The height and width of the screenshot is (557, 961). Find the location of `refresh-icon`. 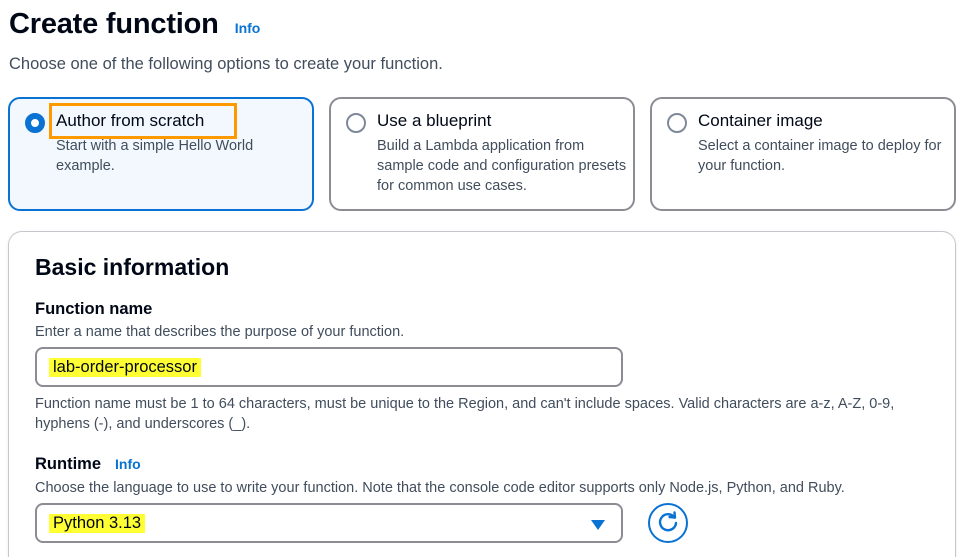

refresh-icon is located at coordinates (668, 521).